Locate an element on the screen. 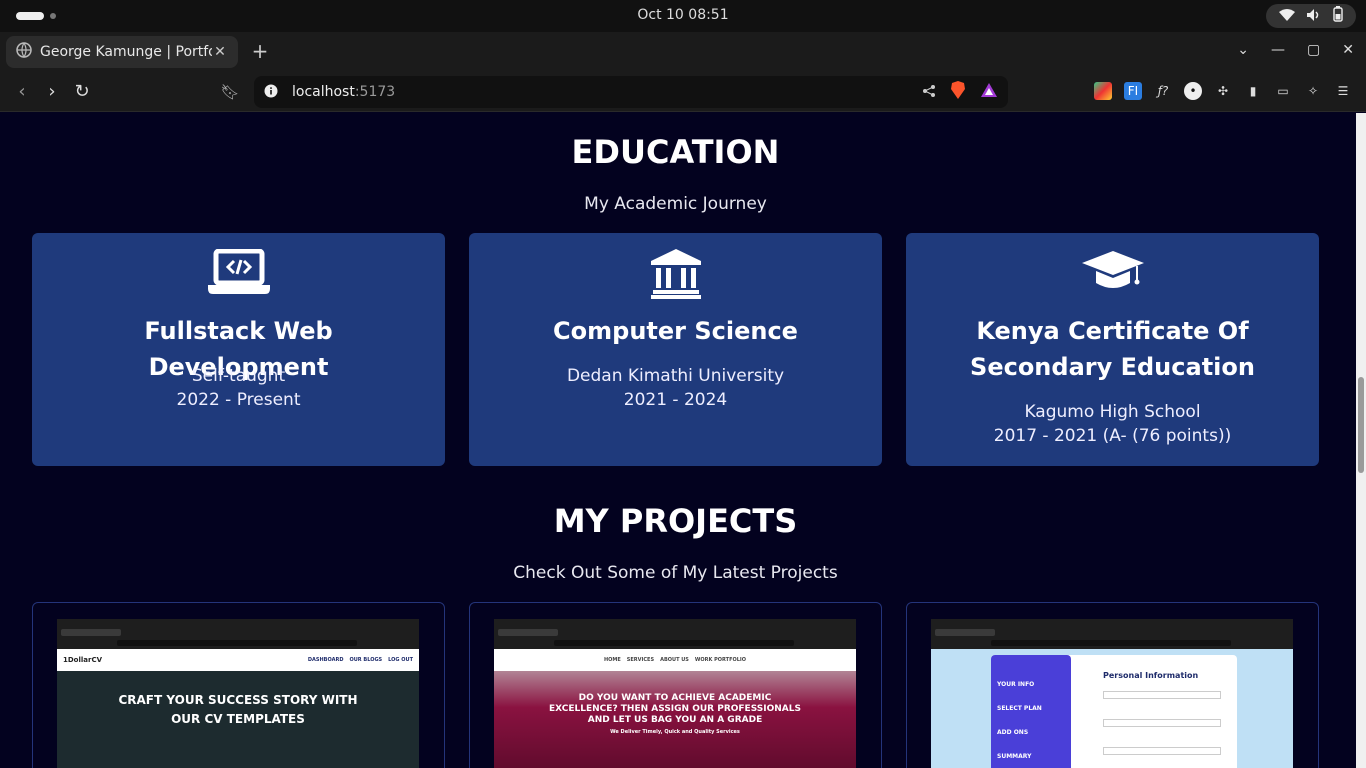 This screenshot has height=768, width=1366. reload-icon: ↻ is located at coordinates (82, 92).